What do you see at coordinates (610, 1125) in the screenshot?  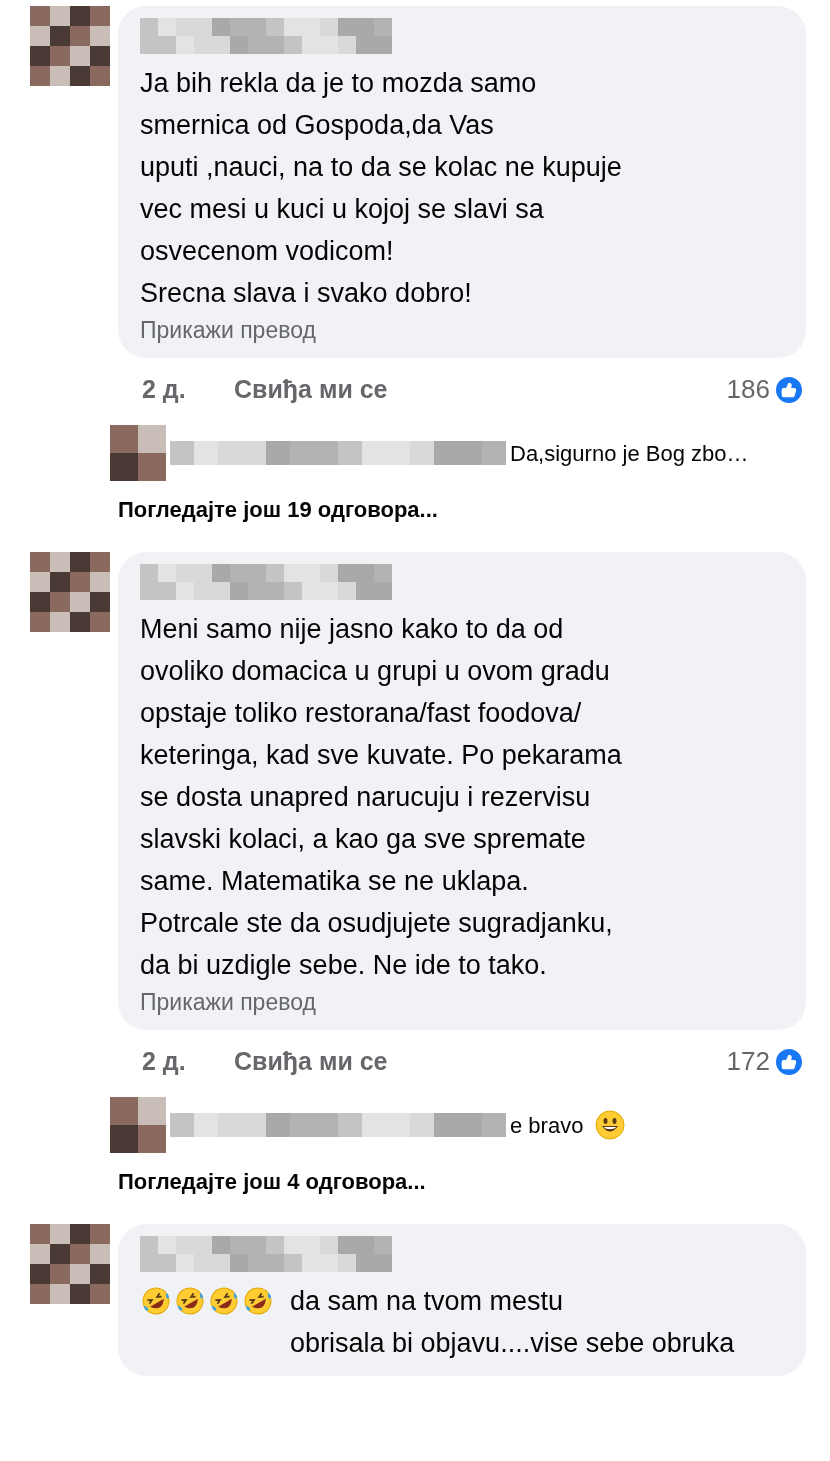 I see `grinning-face-icon` at bounding box center [610, 1125].